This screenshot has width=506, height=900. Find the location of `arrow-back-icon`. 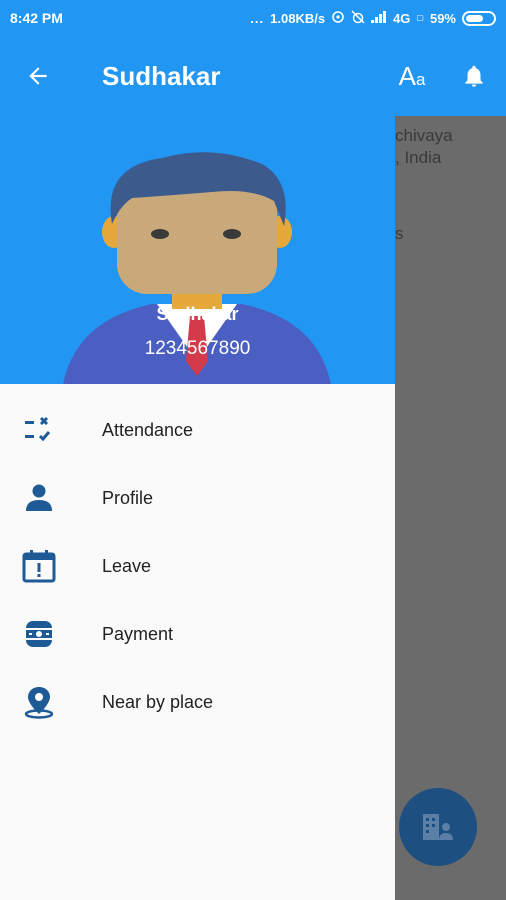

arrow-back-icon is located at coordinates (38, 76).